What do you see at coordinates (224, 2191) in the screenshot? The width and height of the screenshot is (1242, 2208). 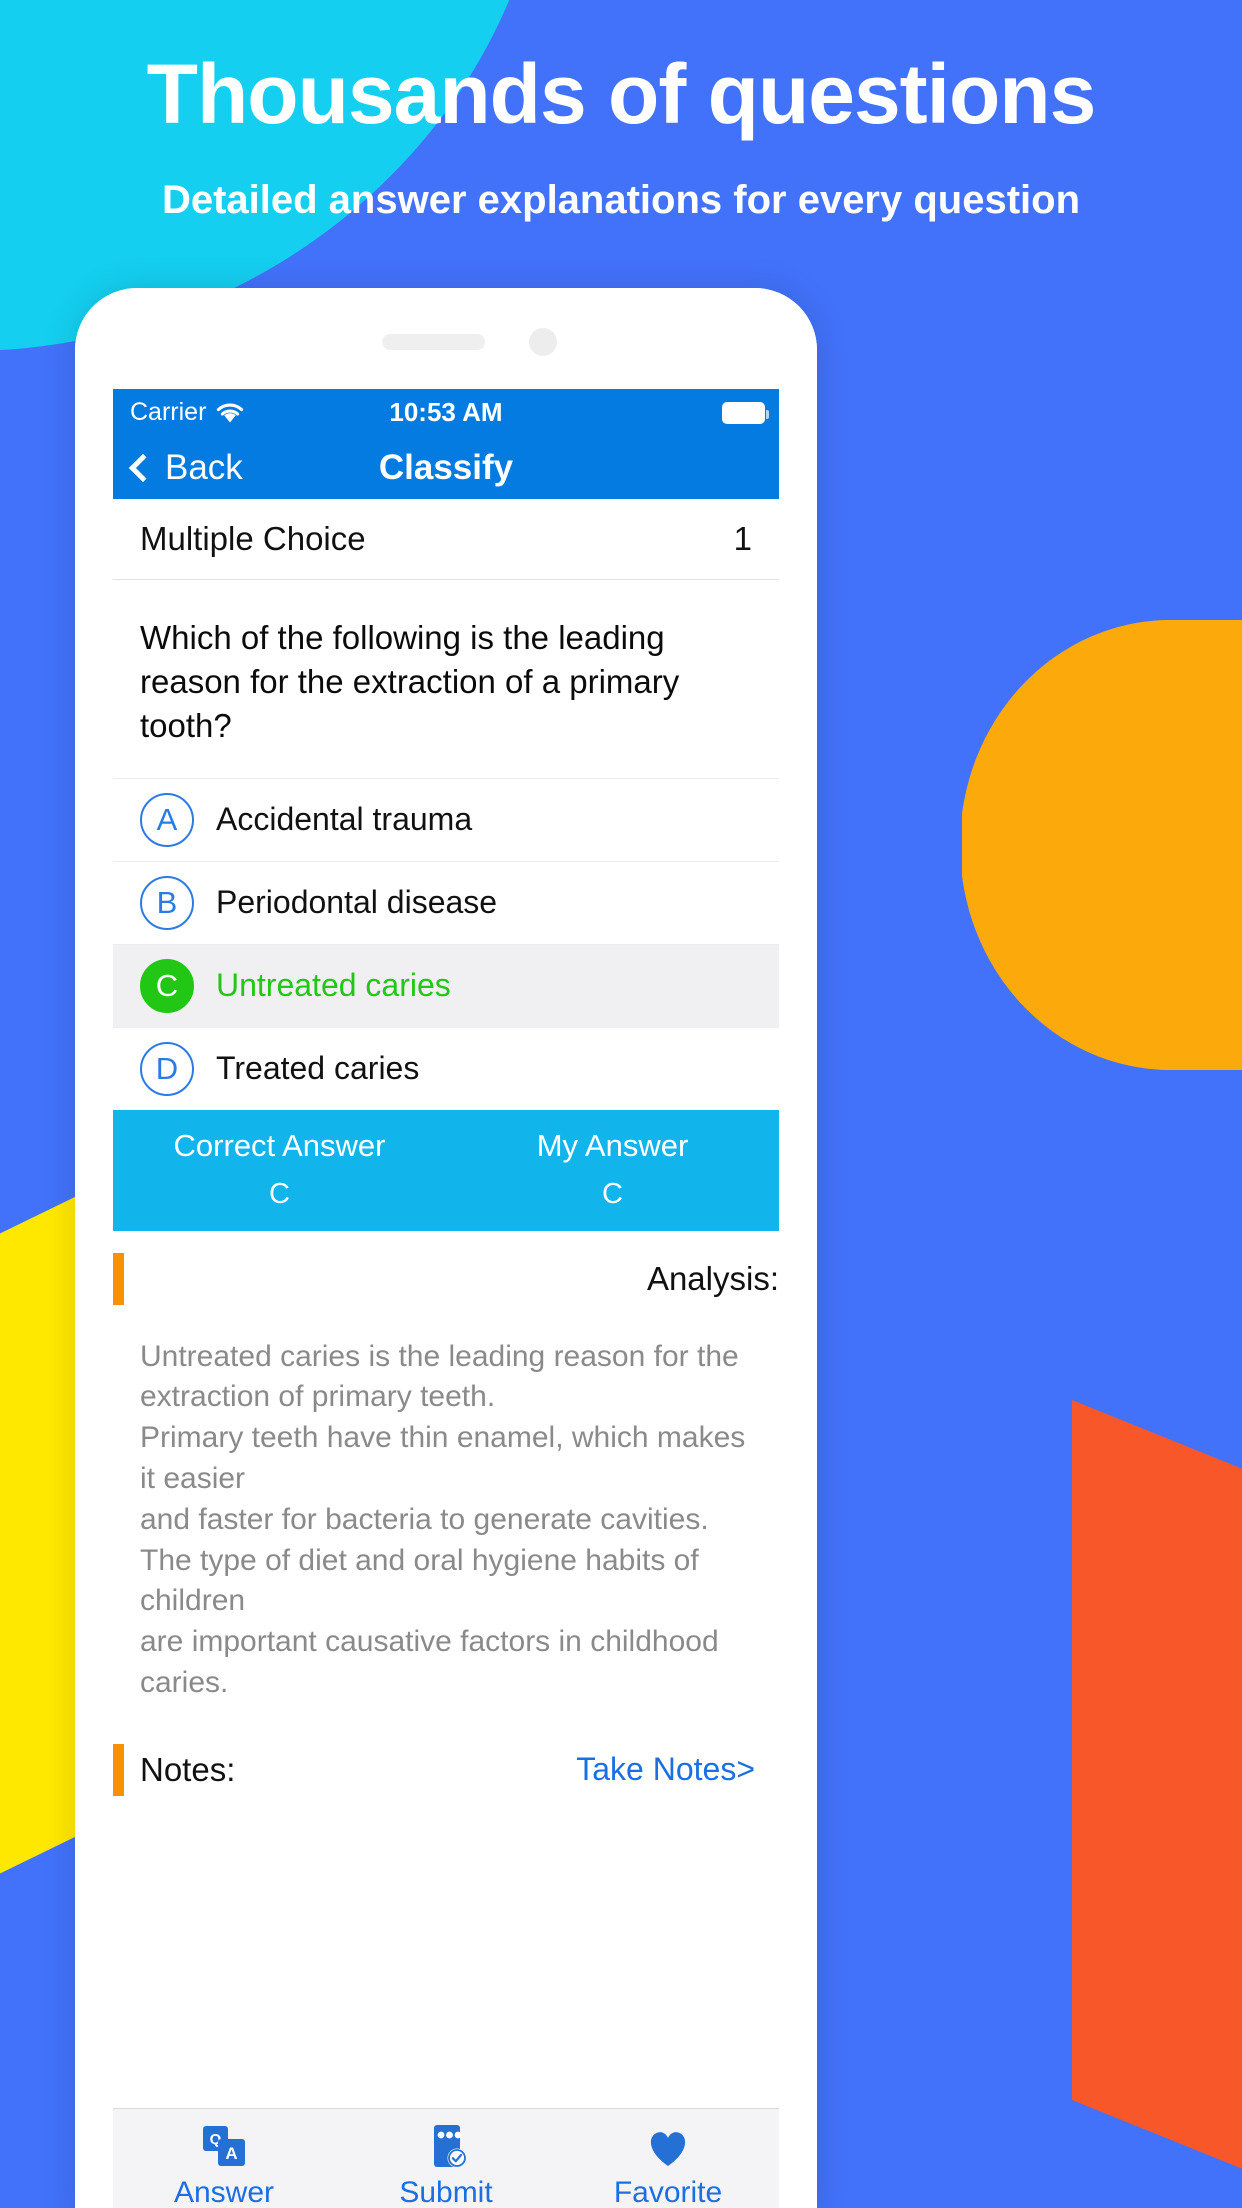 I see `tab-answer-label: Answer` at bounding box center [224, 2191].